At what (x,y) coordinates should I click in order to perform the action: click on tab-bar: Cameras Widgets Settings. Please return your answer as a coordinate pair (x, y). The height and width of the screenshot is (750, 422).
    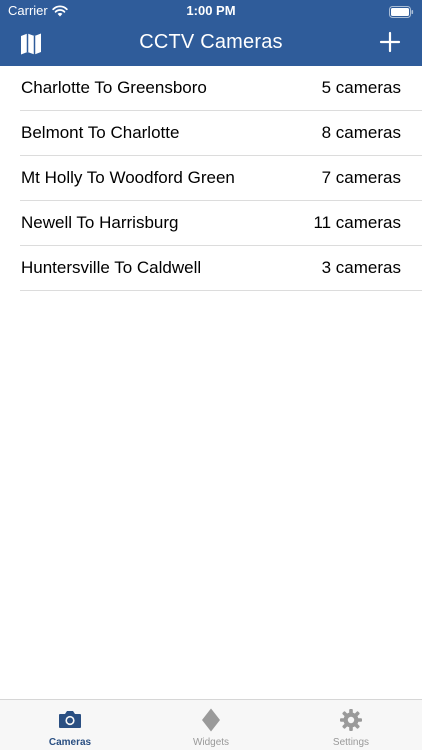
    Looking at the image, I should click on (211, 724).